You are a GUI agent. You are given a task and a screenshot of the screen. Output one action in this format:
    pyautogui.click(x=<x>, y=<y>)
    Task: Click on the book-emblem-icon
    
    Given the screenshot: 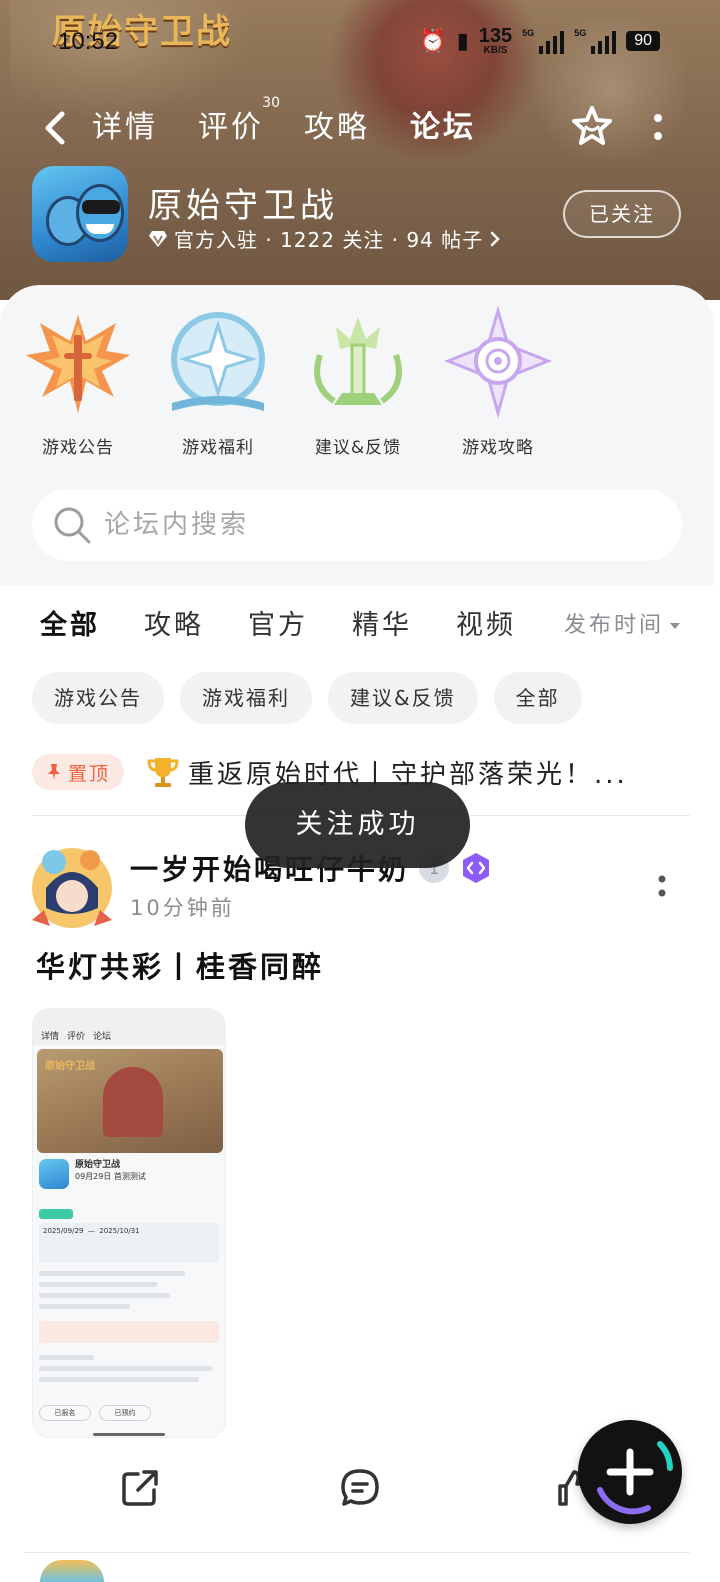 What is the action you would take?
    pyautogui.click(x=218, y=361)
    